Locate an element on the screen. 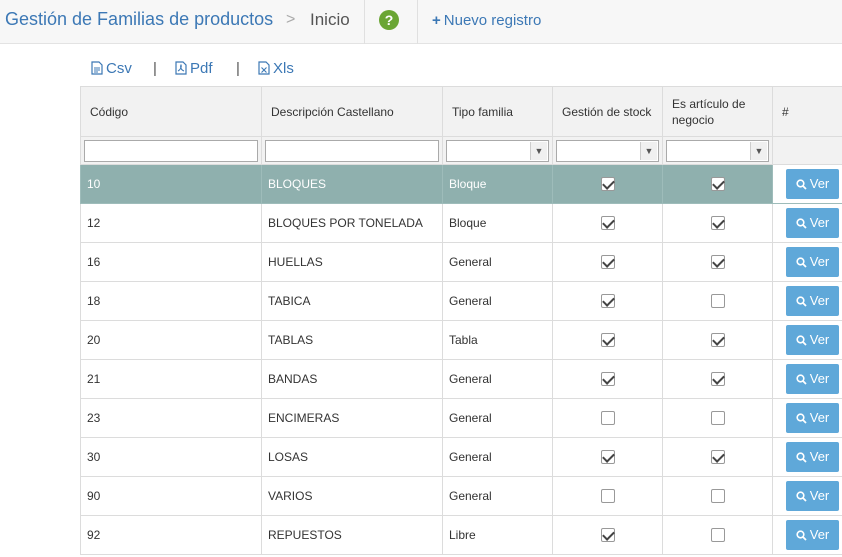  cell-descripcion: BLOQUES POR TONELADA is located at coordinates (352, 223).